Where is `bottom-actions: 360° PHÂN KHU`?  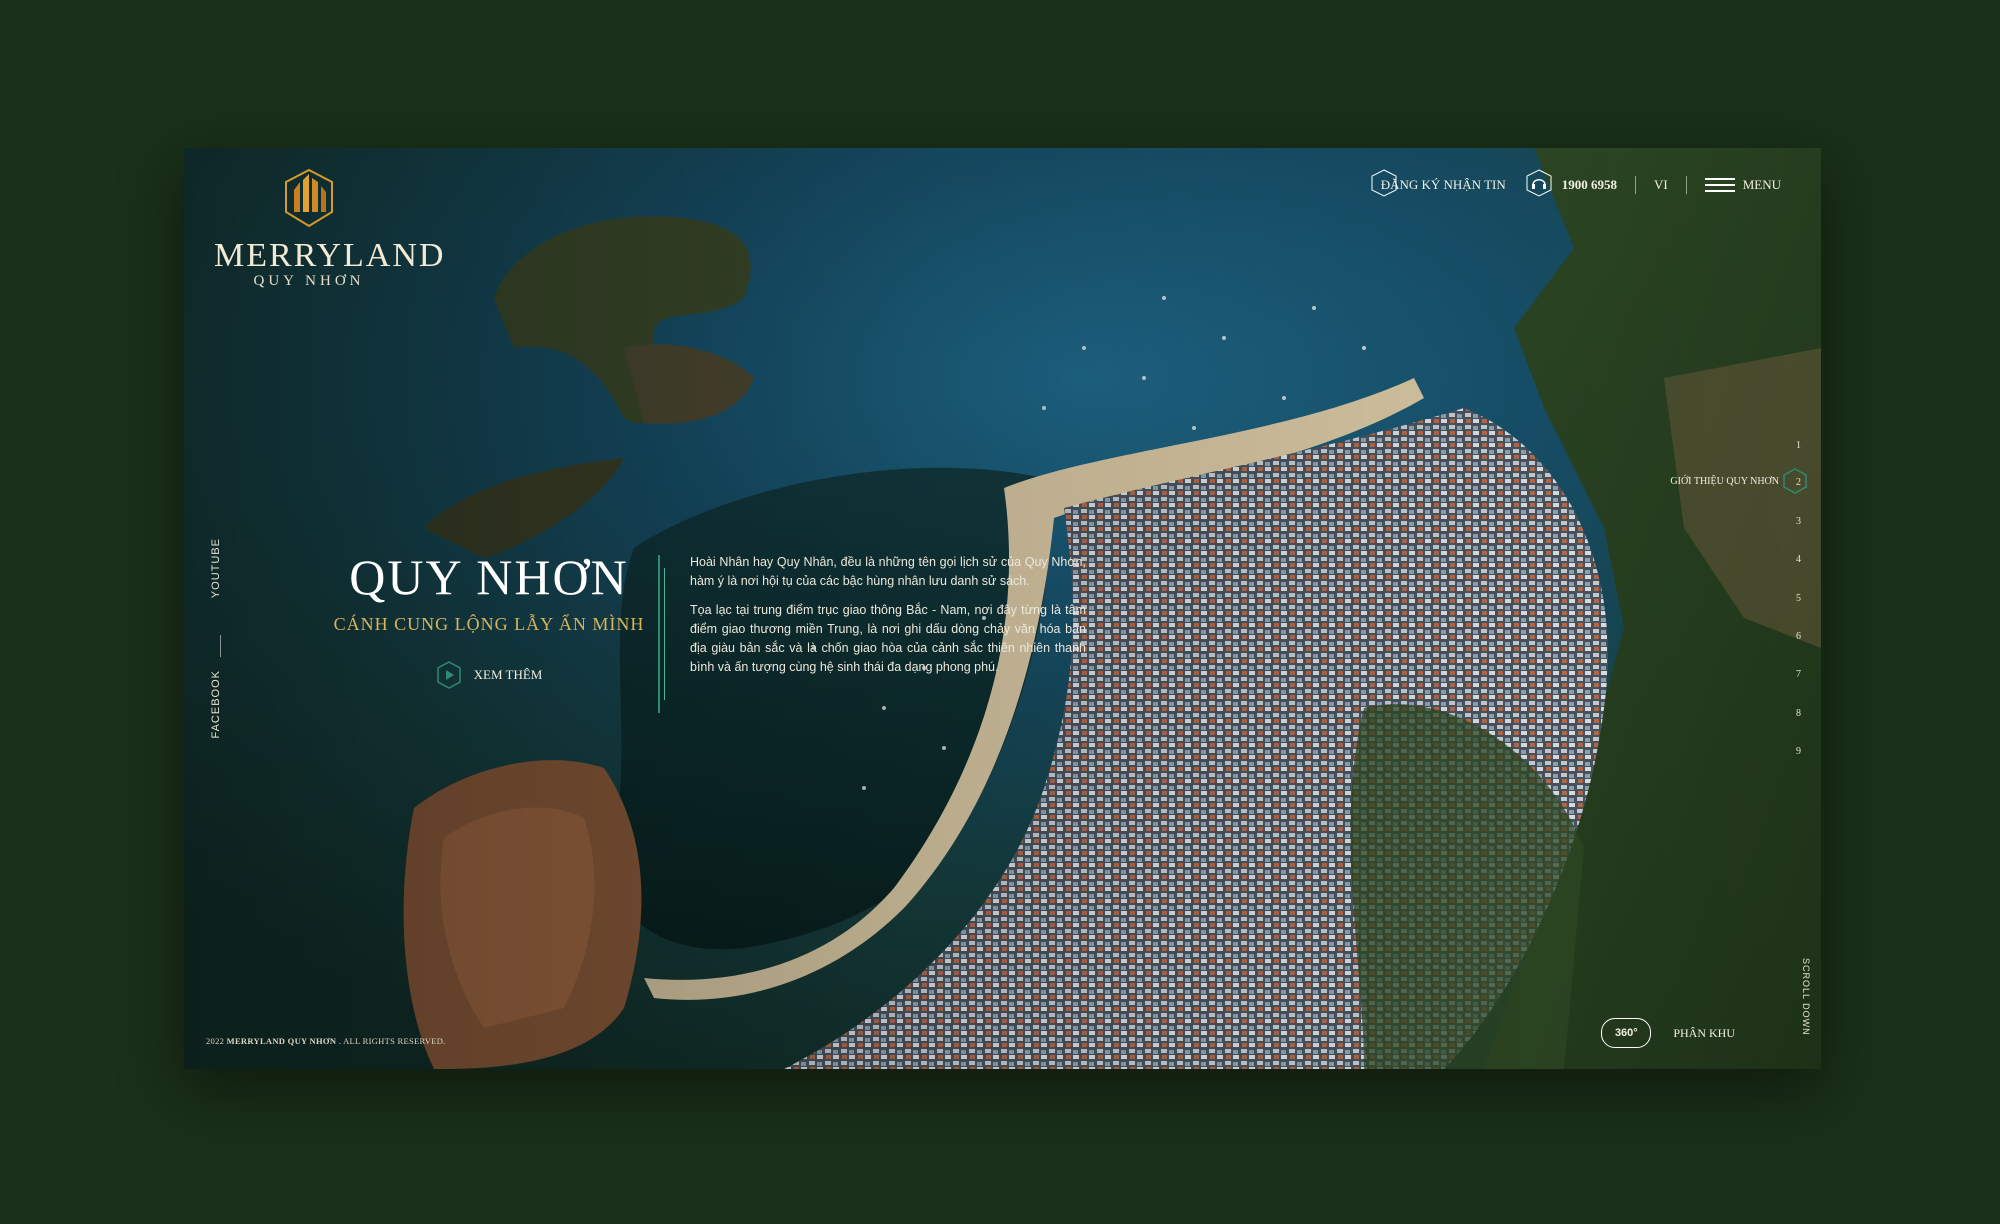 bottom-actions: 360° PHÂN KHU is located at coordinates (1668, 1033).